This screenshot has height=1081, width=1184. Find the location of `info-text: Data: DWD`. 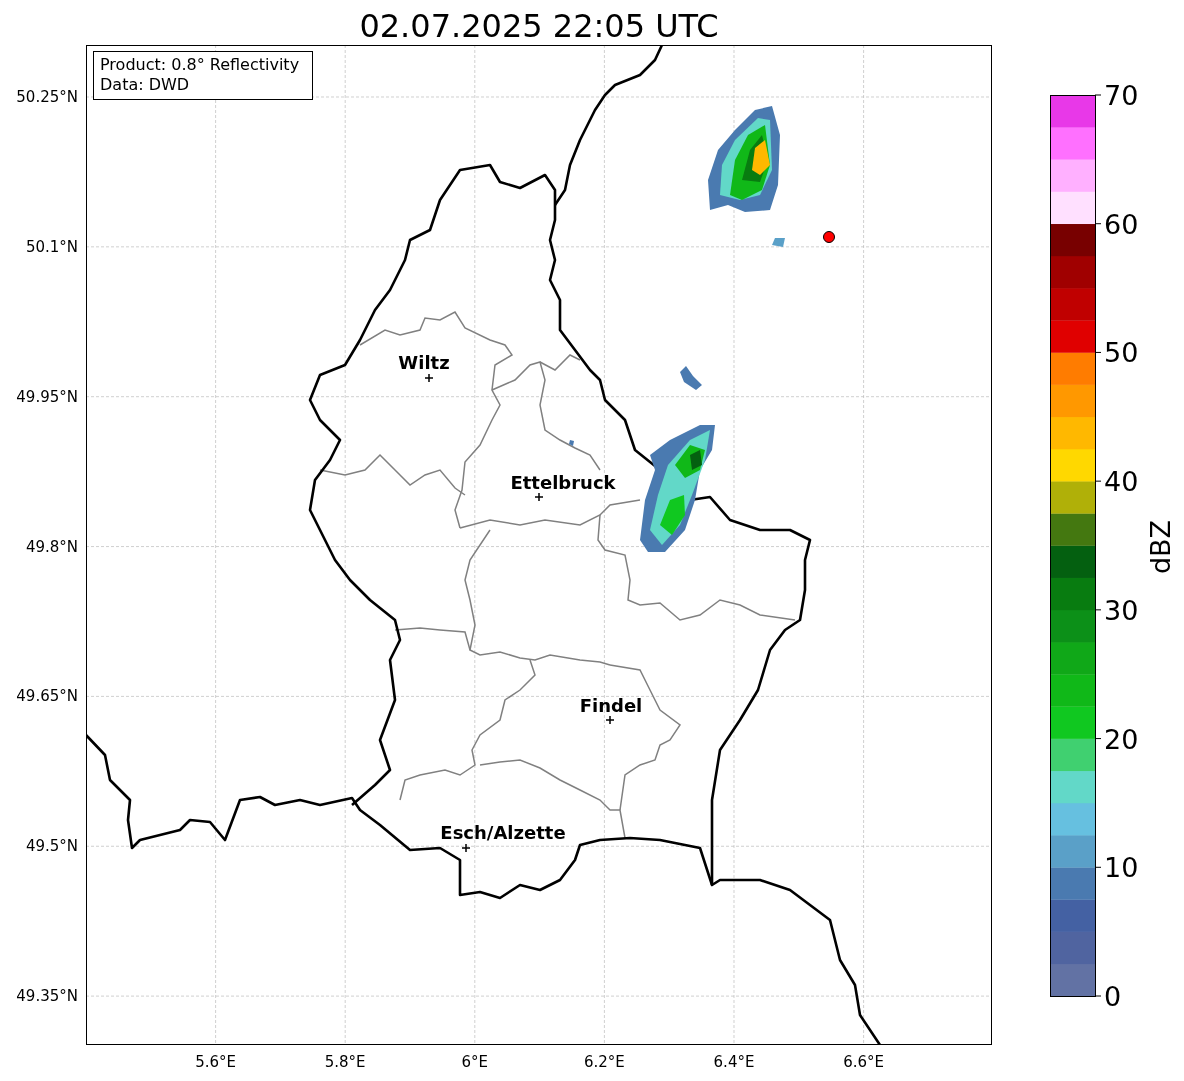

info-text: Data: DWD is located at coordinates (145, 84).